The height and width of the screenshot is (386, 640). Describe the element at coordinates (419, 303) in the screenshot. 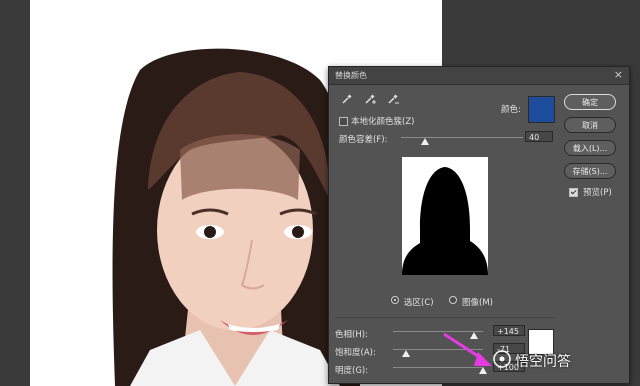

I see `selection-radio-label: 选区(C)` at that location.